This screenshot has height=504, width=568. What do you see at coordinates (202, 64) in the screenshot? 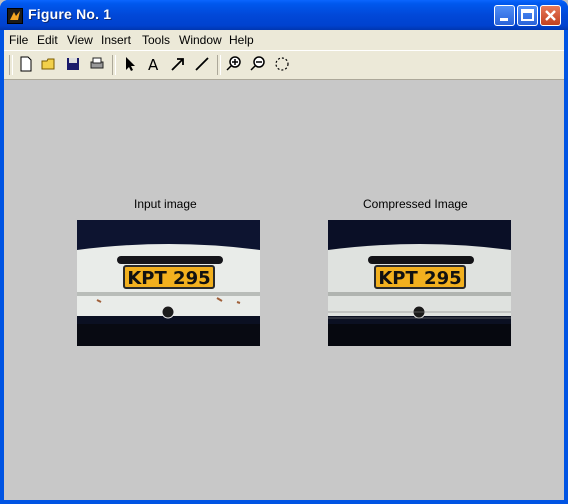
I see `line-icon` at bounding box center [202, 64].